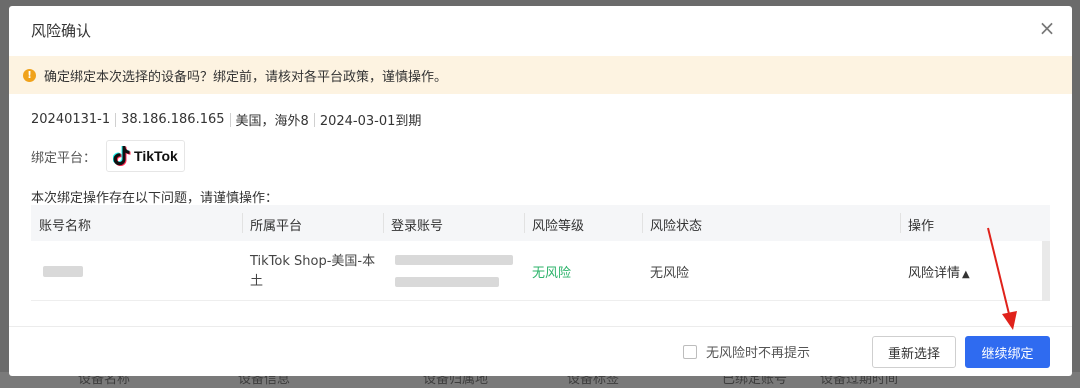 Image resolution: width=1080 pixels, height=388 pixels. Describe the element at coordinates (71, 119) in the screenshot. I see `device-id: 20240131-1` at that location.